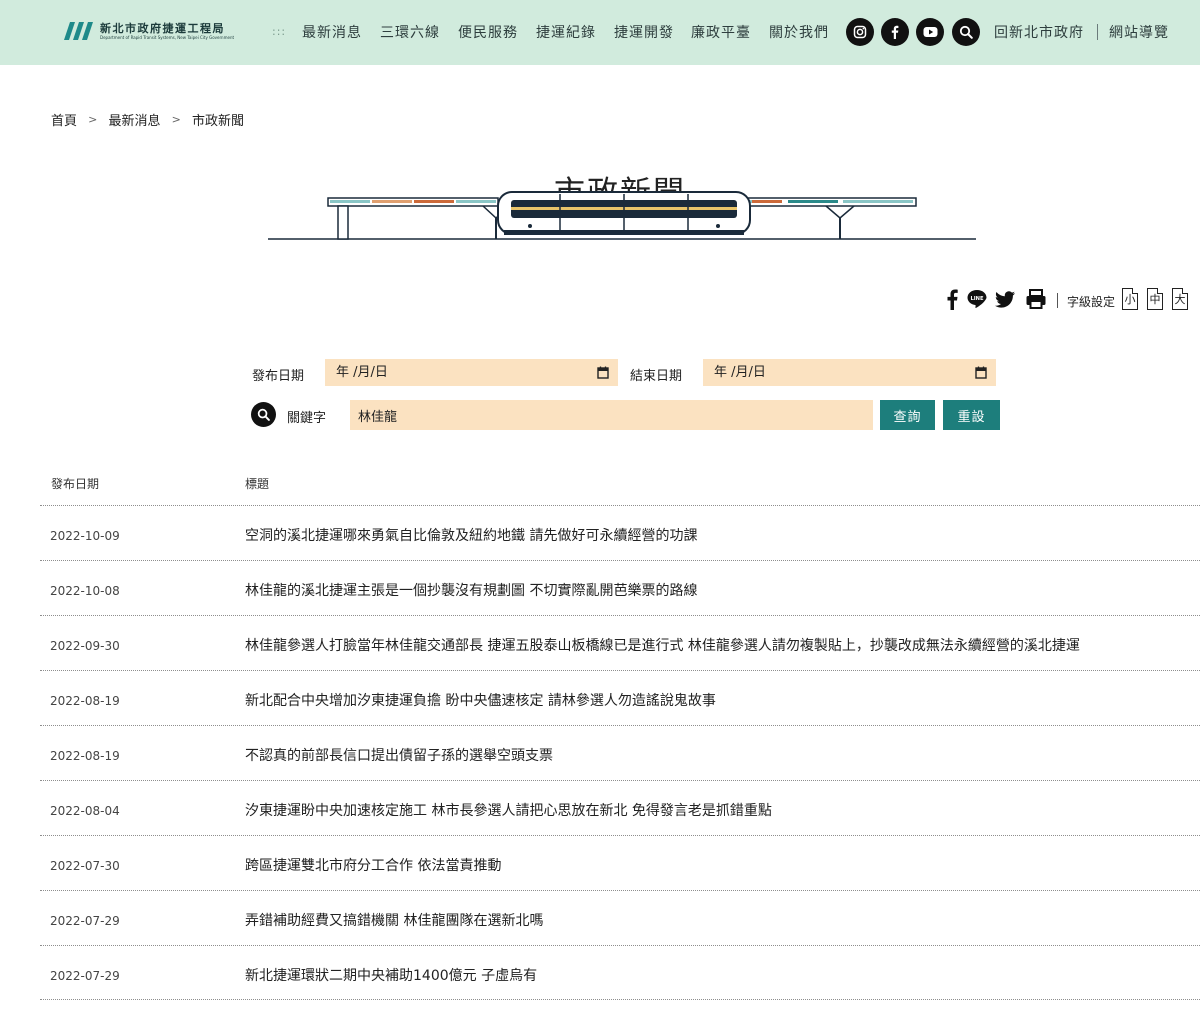 This screenshot has height=1011, width=1200. I want to click on font-size-label: 字級設定, so click(1091, 302).